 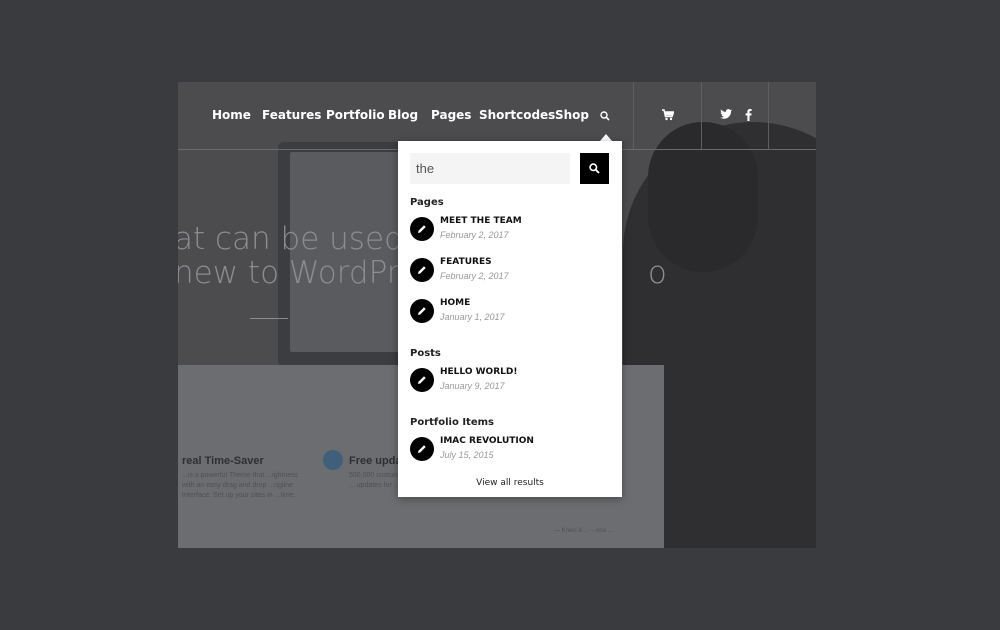 I want to click on nav-shortcodes: Shortcodes, so click(x=517, y=115).